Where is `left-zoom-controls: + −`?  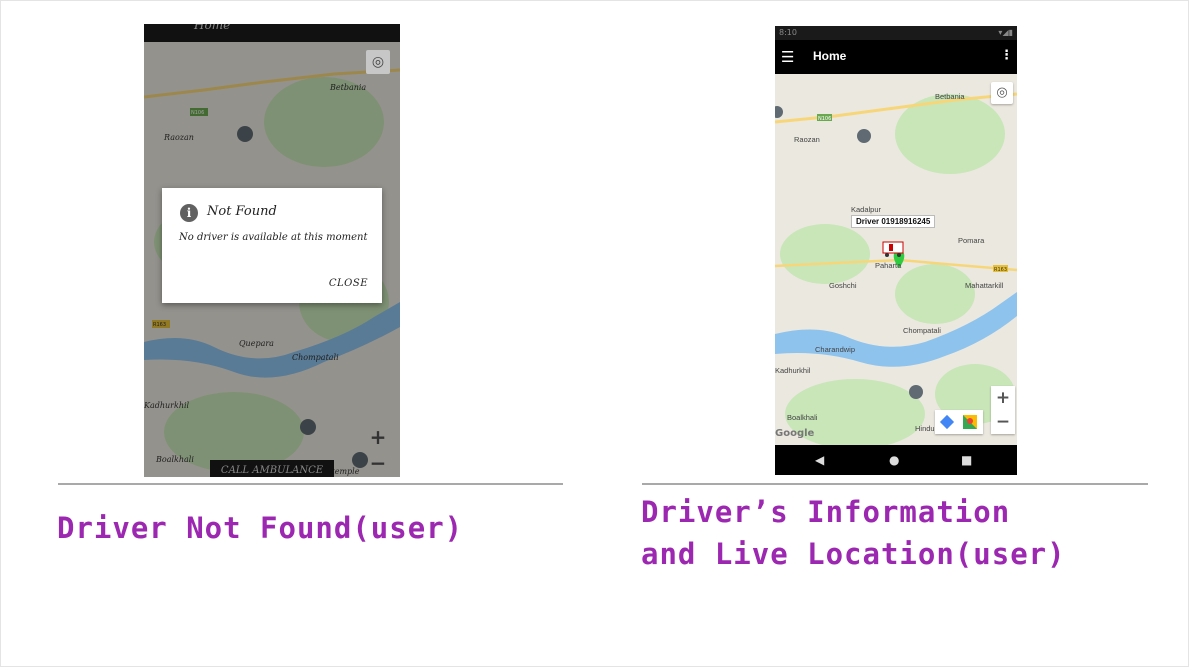
left-zoom-controls: + − is located at coordinates (378, 450).